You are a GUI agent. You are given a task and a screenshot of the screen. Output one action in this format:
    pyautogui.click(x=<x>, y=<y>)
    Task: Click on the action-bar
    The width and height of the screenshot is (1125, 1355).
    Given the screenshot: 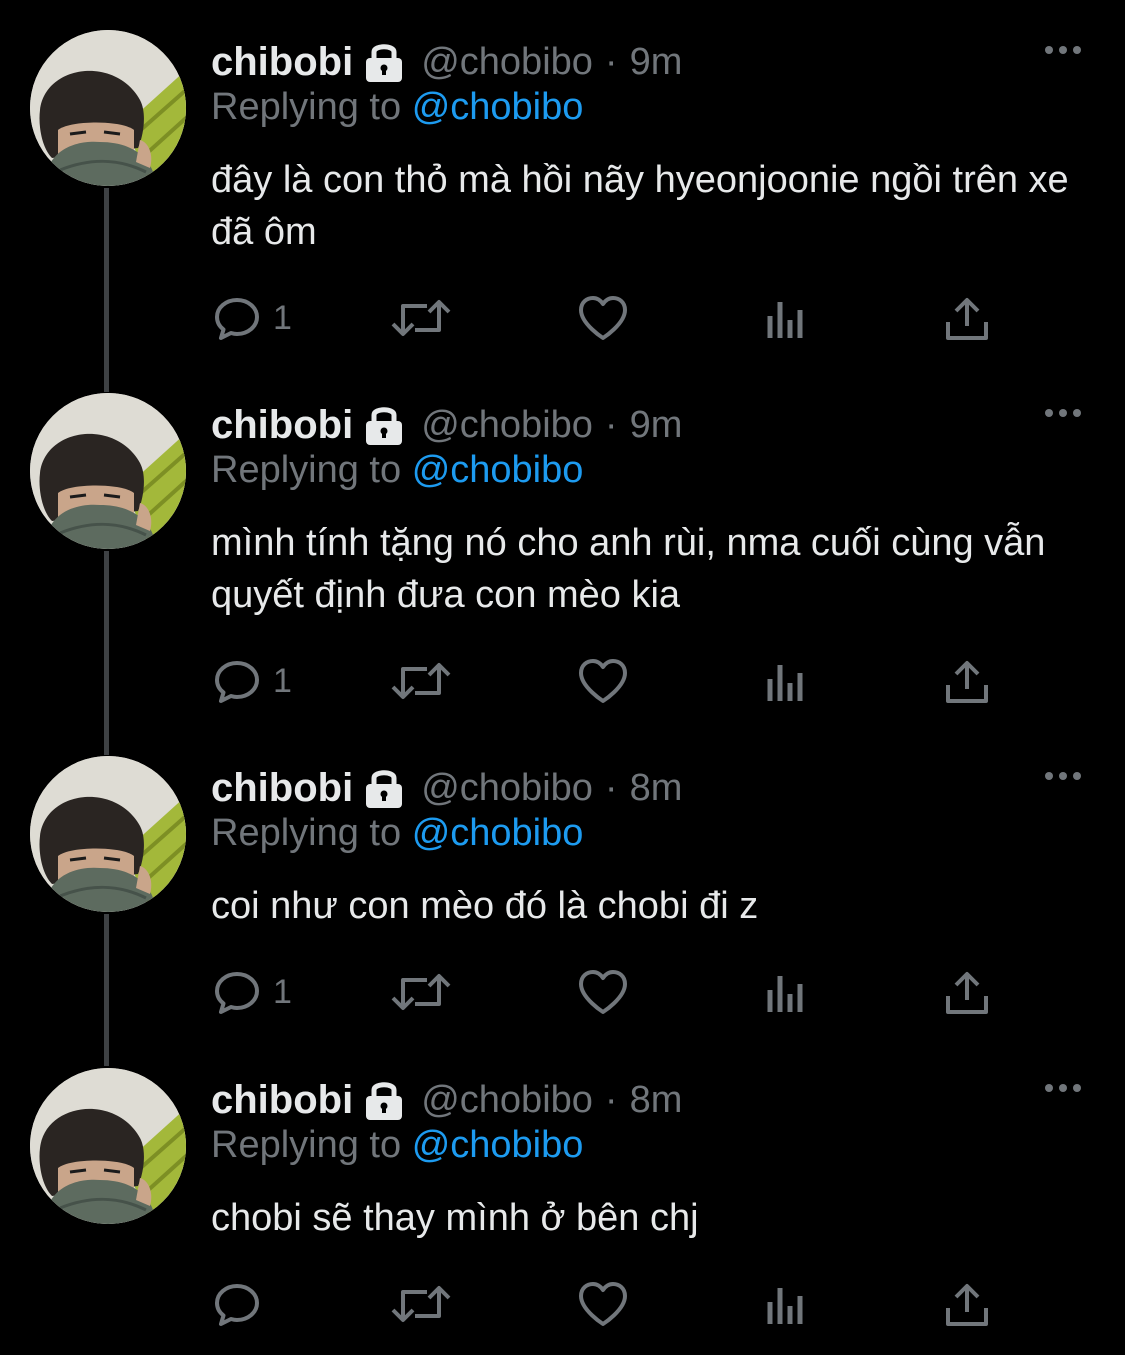 What is the action you would take?
    pyautogui.click(x=611, y=1304)
    